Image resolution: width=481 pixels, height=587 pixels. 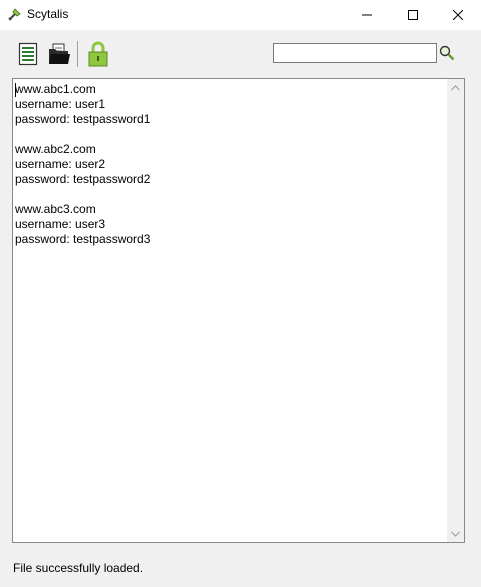 I want to click on chevron-up-icon, so click(x=455, y=87).